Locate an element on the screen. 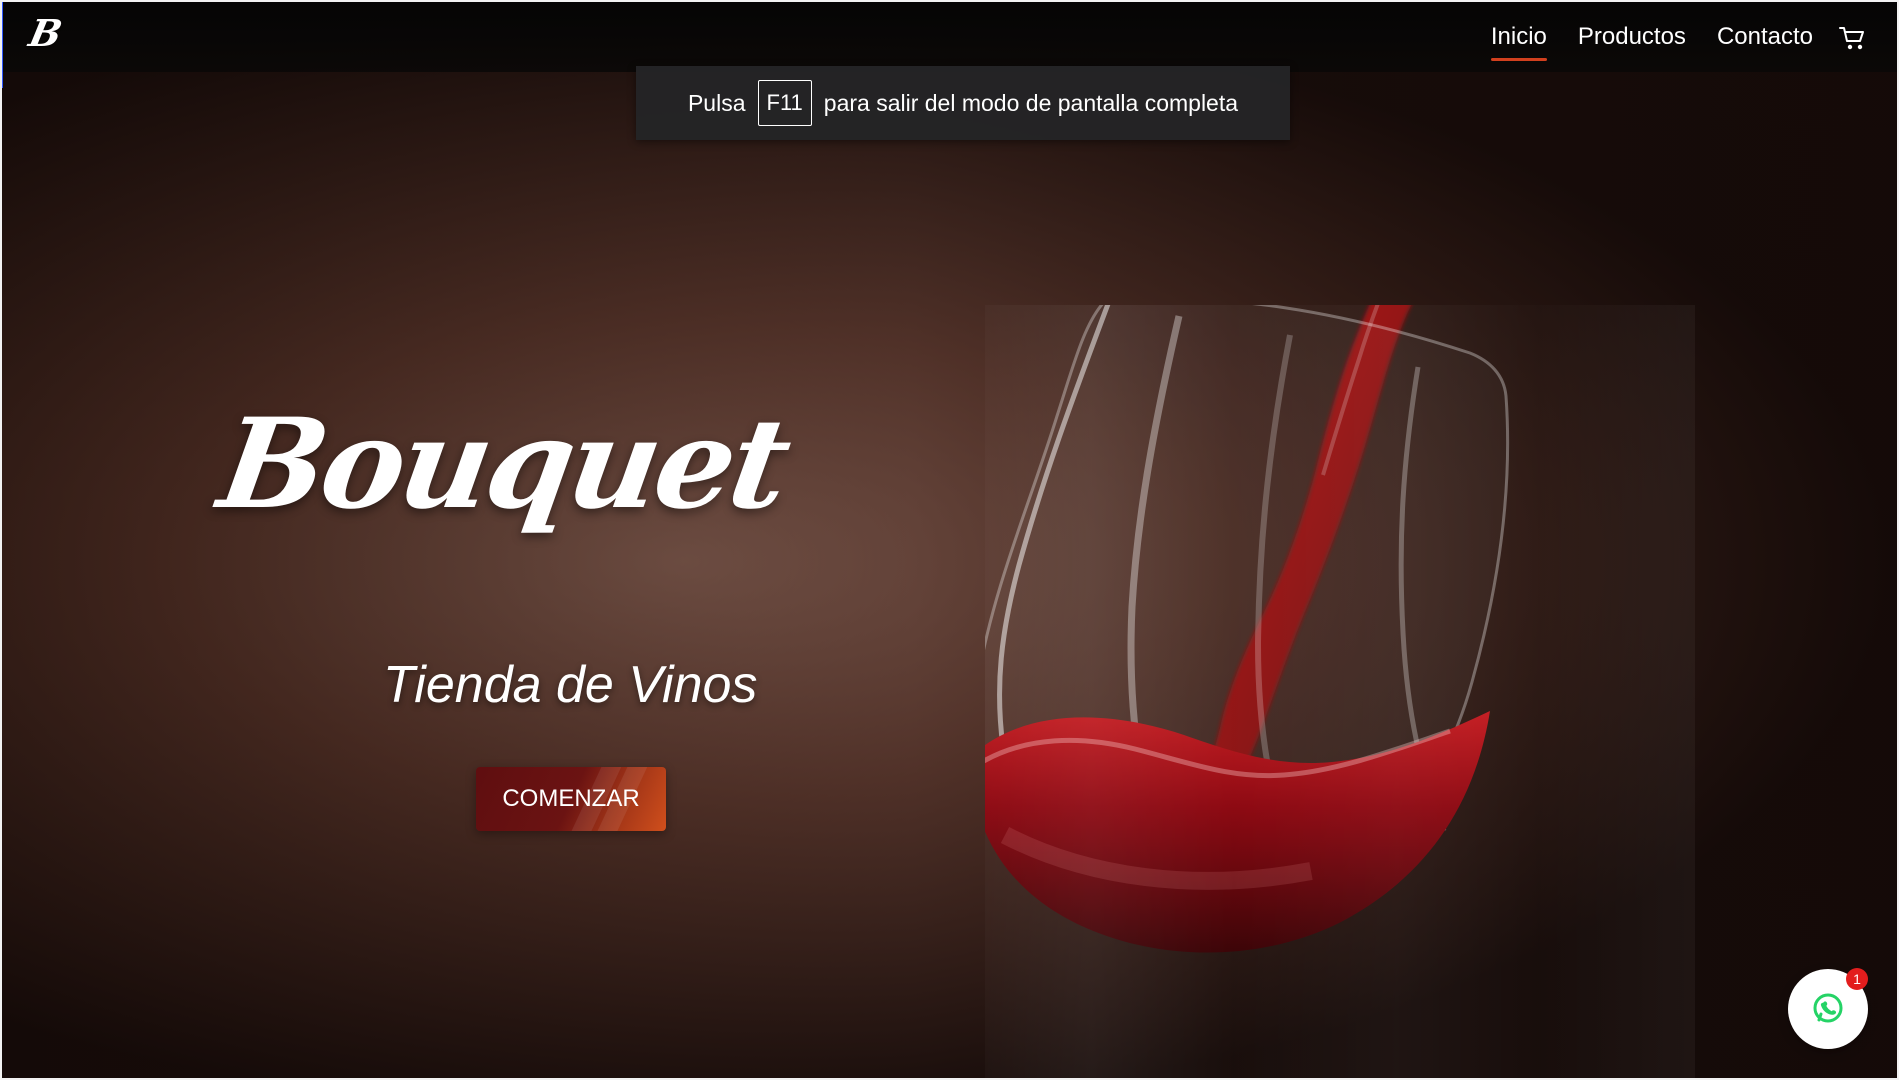  nav-item-inicio: Inicio is located at coordinates (1518, 39).